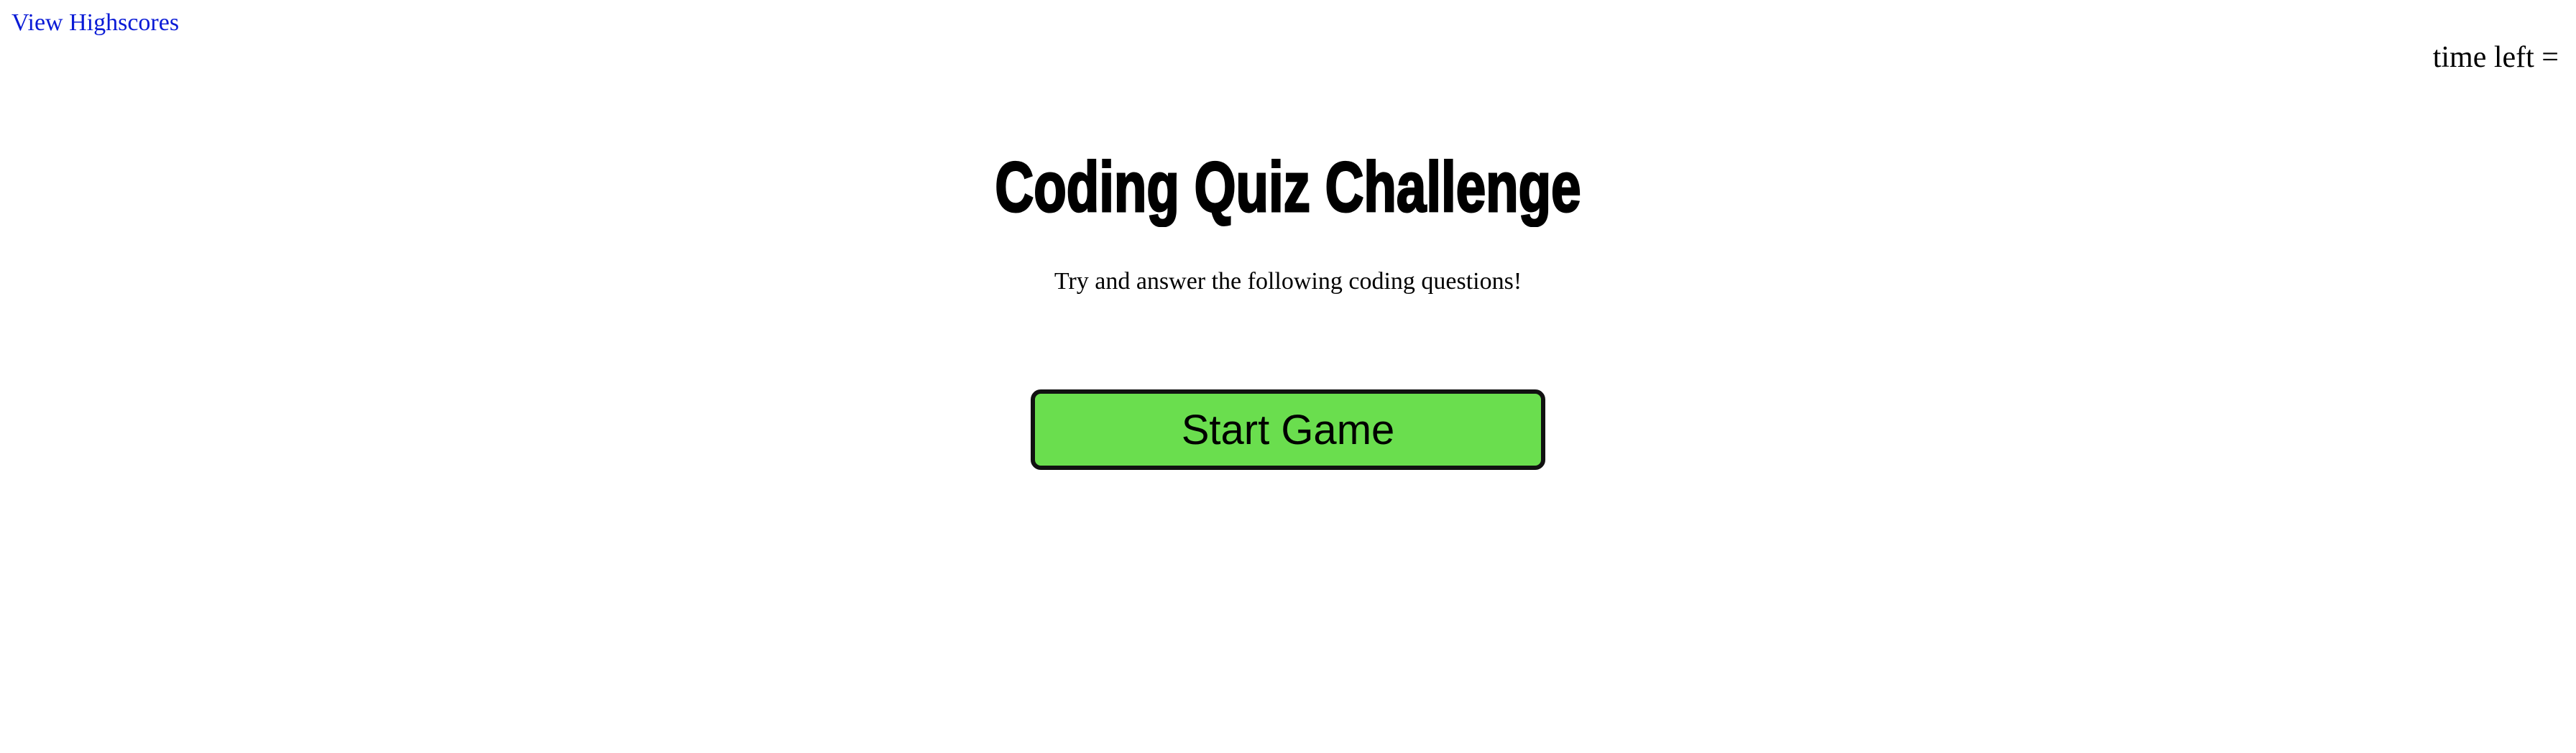 The width and height of the screenshot is (2576, 753). Describe the element at coordinates (95, 23) in the screenshot. I see `view-highscores-link: View Highscores` at that location.